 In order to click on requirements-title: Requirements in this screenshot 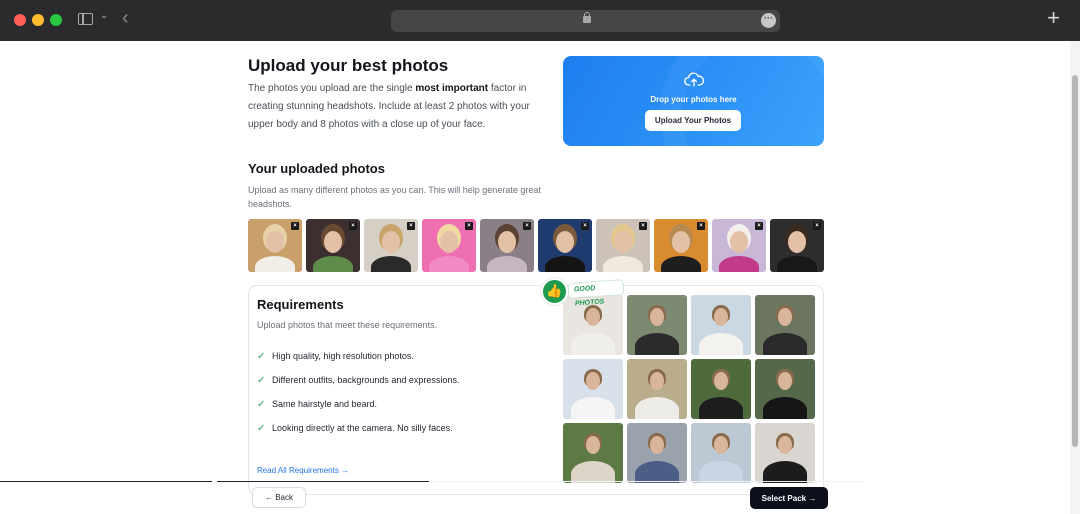, I will do `click(300, 304)`.